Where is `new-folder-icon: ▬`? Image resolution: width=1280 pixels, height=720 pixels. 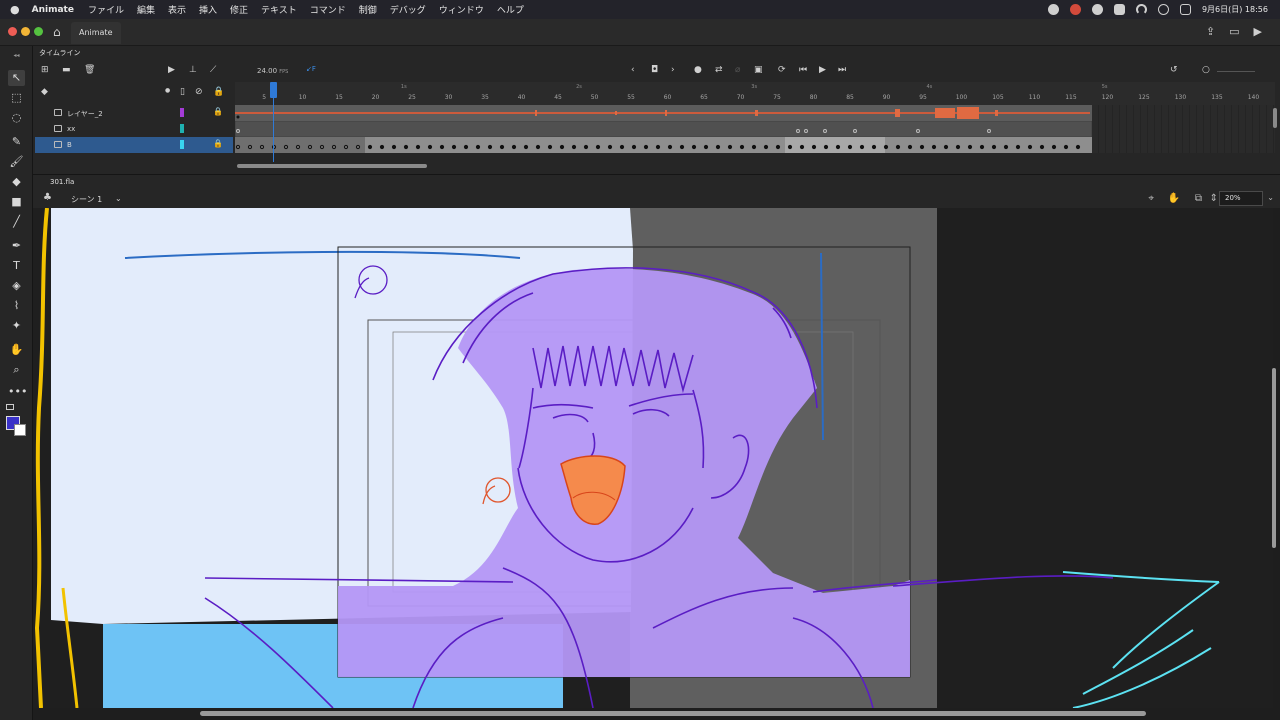
new-folder-icon: ▬ is located at coordinates (66, 70).